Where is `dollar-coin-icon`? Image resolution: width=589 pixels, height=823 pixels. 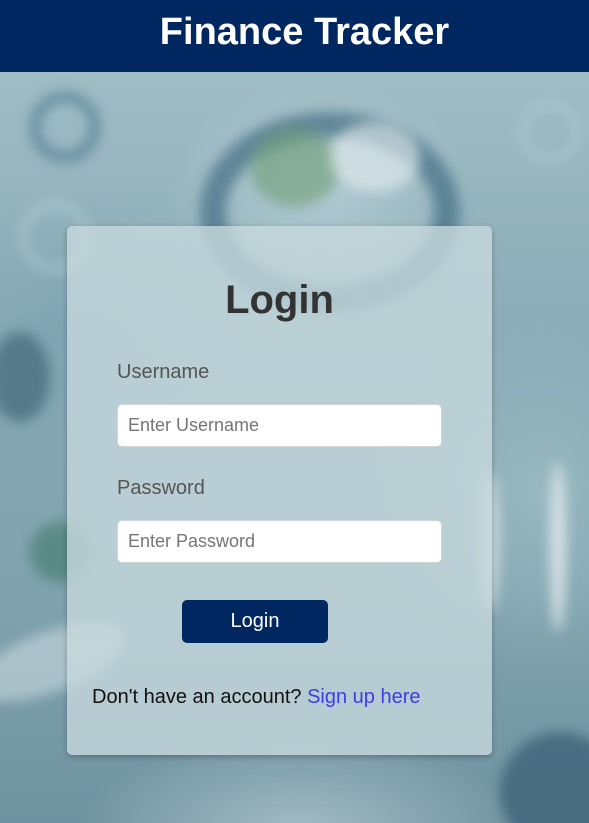
dollar-coin-icon is located at coordinates (544, 777).